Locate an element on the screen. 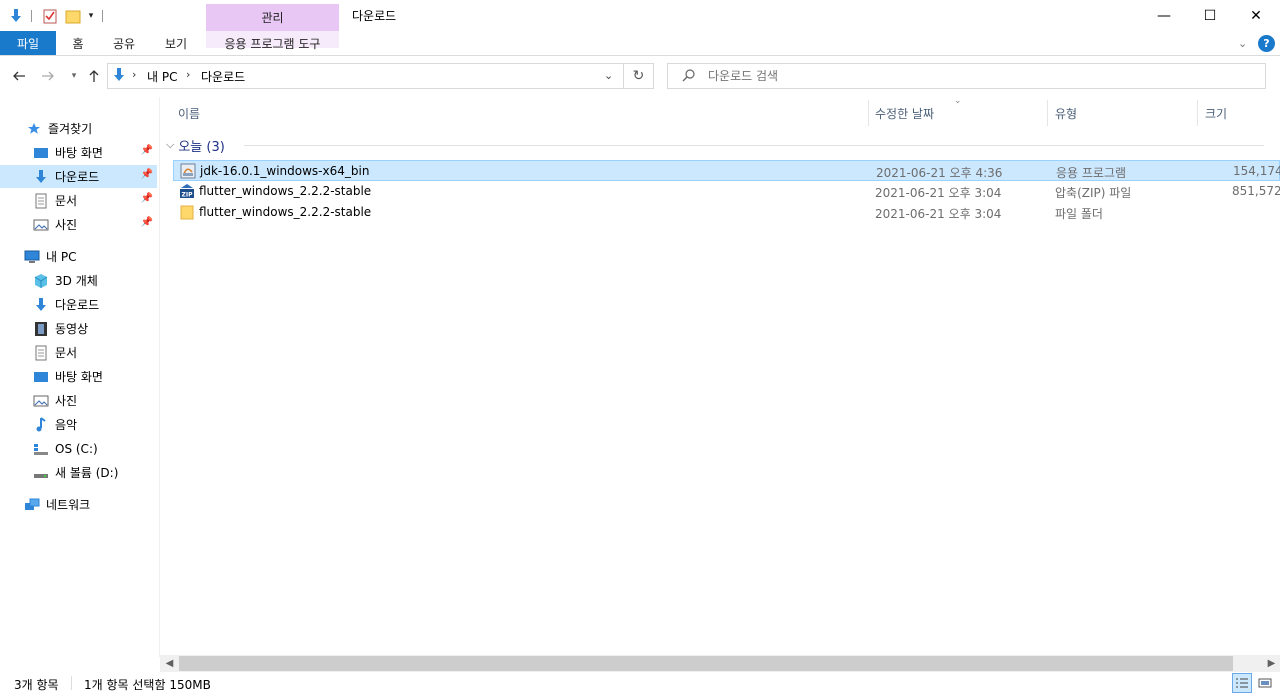 This screenshot has height=695, width=1280. sidebar-item-label: 사진 is located at coordinates (66, 225).